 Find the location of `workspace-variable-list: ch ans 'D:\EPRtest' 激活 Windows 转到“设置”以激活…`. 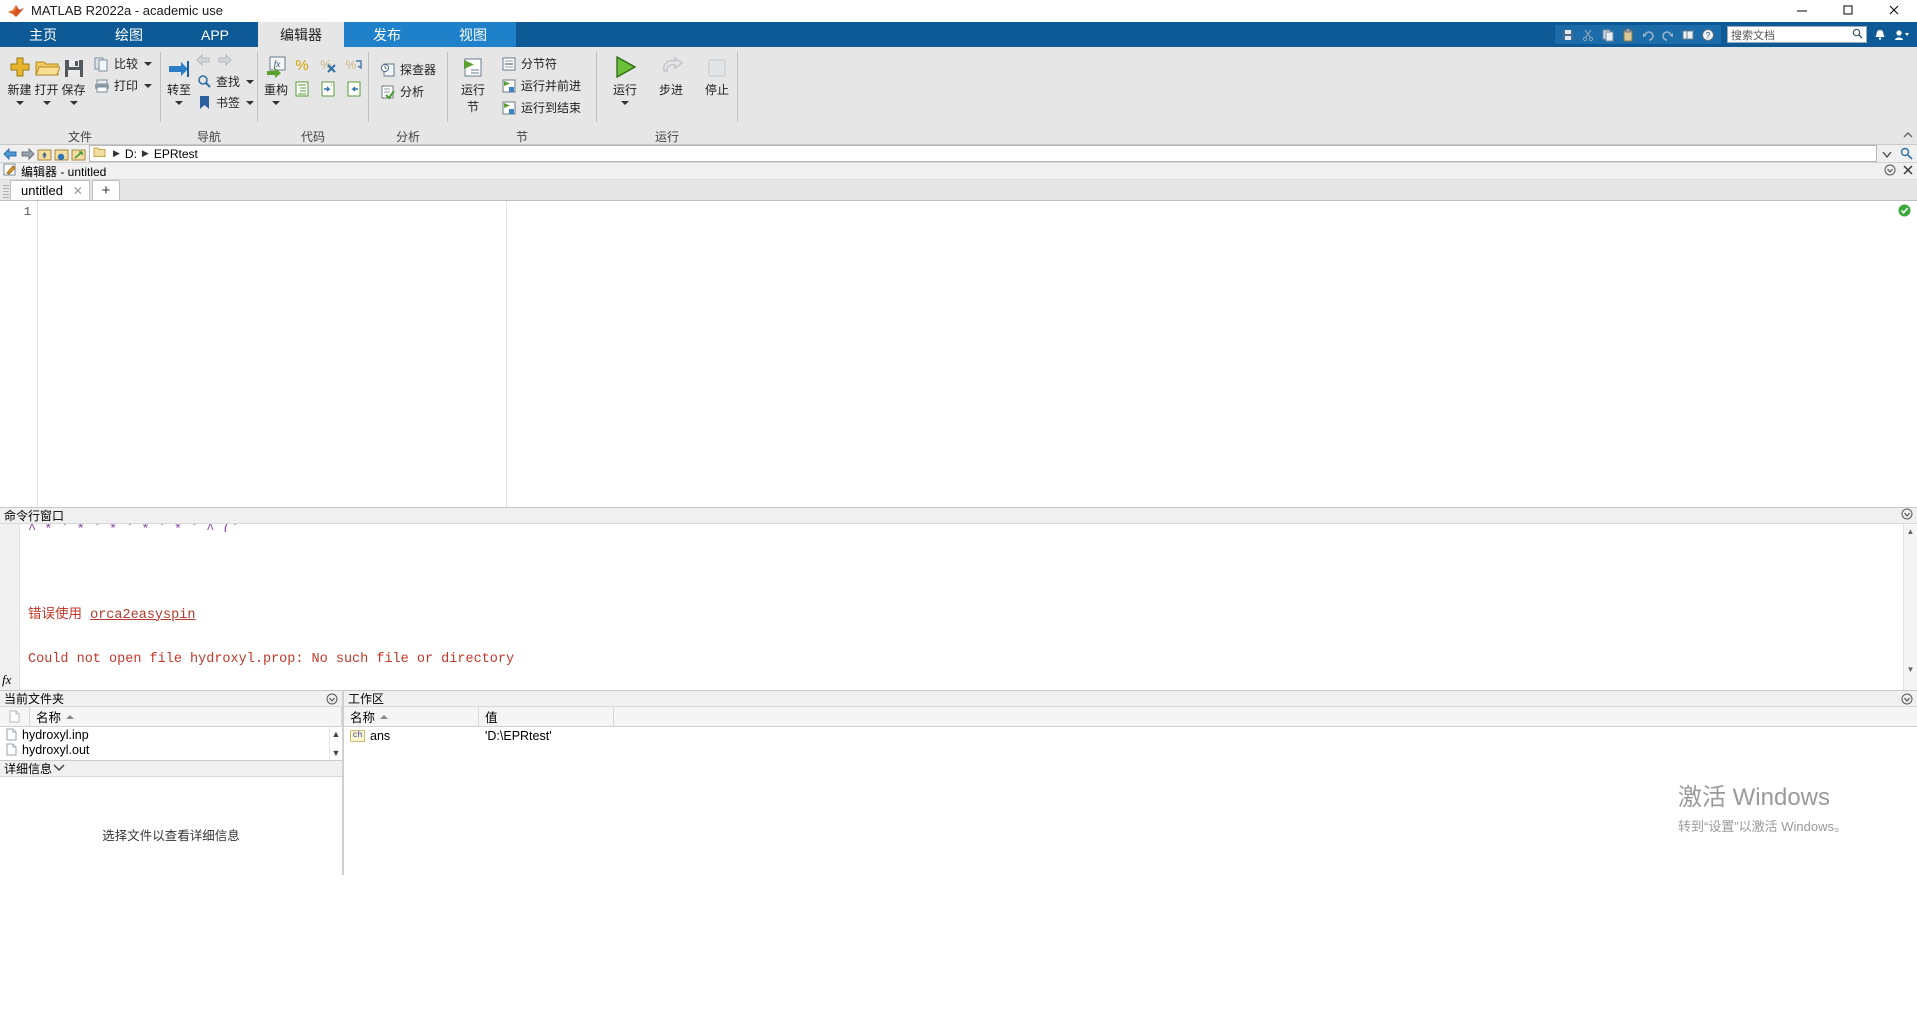

workspace-variable-list: ch ans 'D:\EPRtest' 激活 Windows 转到“设置”以激活… is located at coordinates (1130, 801).